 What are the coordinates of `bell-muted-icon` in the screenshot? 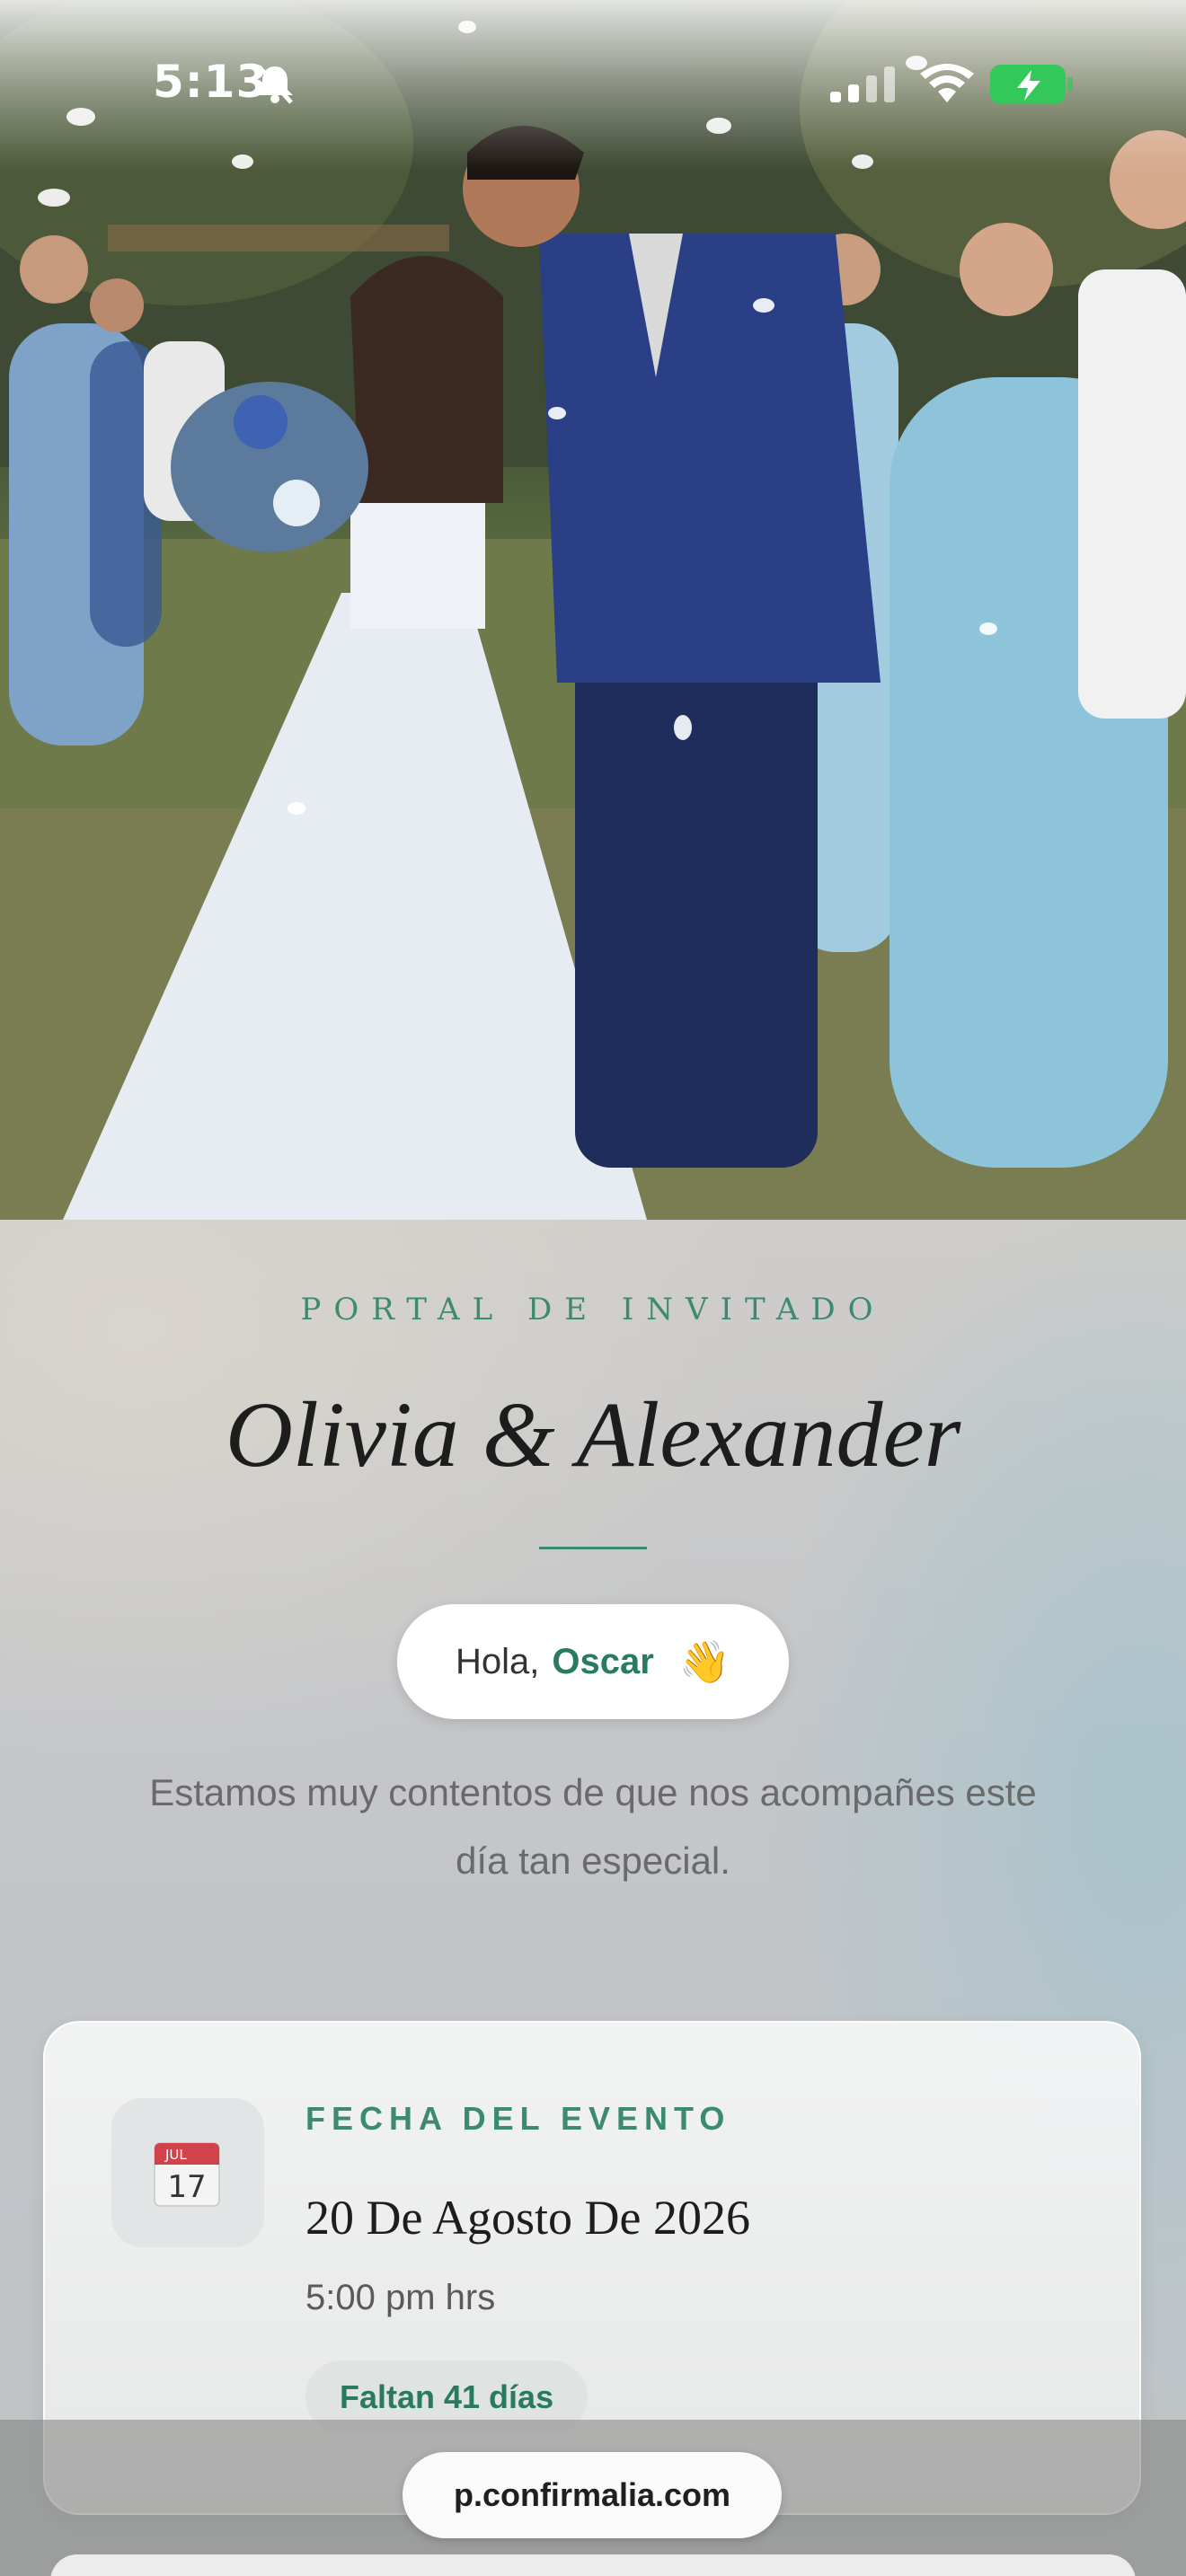 It's located at (275, 84).